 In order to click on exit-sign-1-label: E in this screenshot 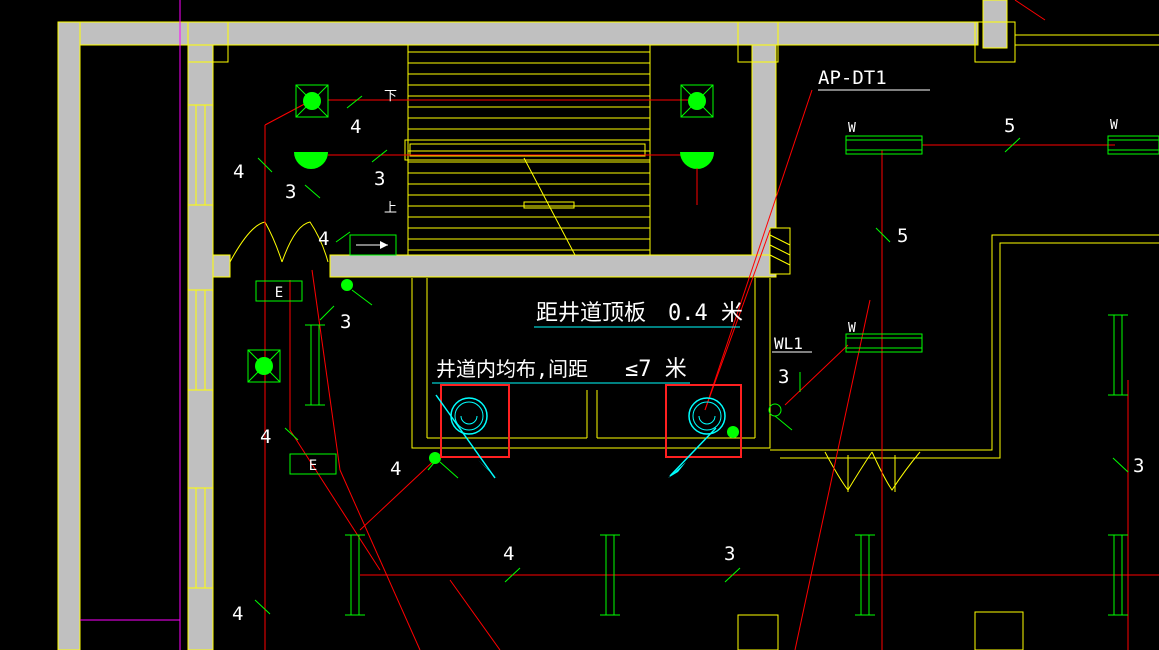, I will do `click(279, 293)`.